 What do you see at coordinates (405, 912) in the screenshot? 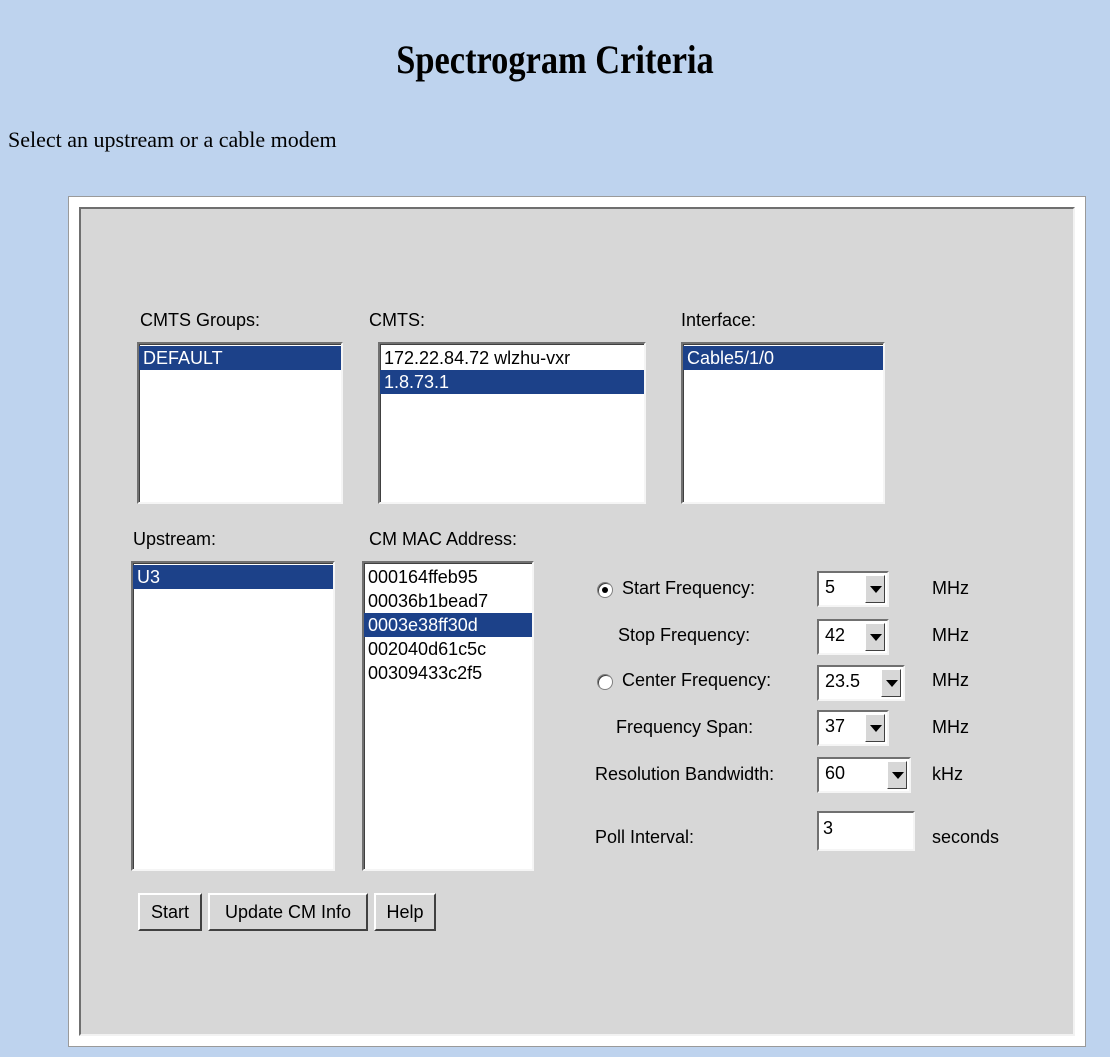
I see `help-button: Help` at bounding box center [405, 912].